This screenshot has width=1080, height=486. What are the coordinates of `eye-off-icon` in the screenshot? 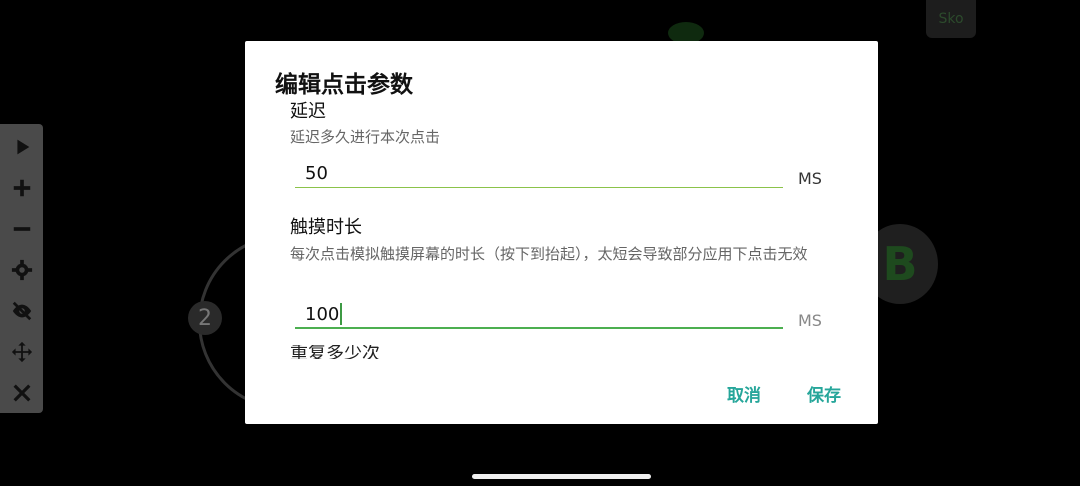 It's located at (21, 310).